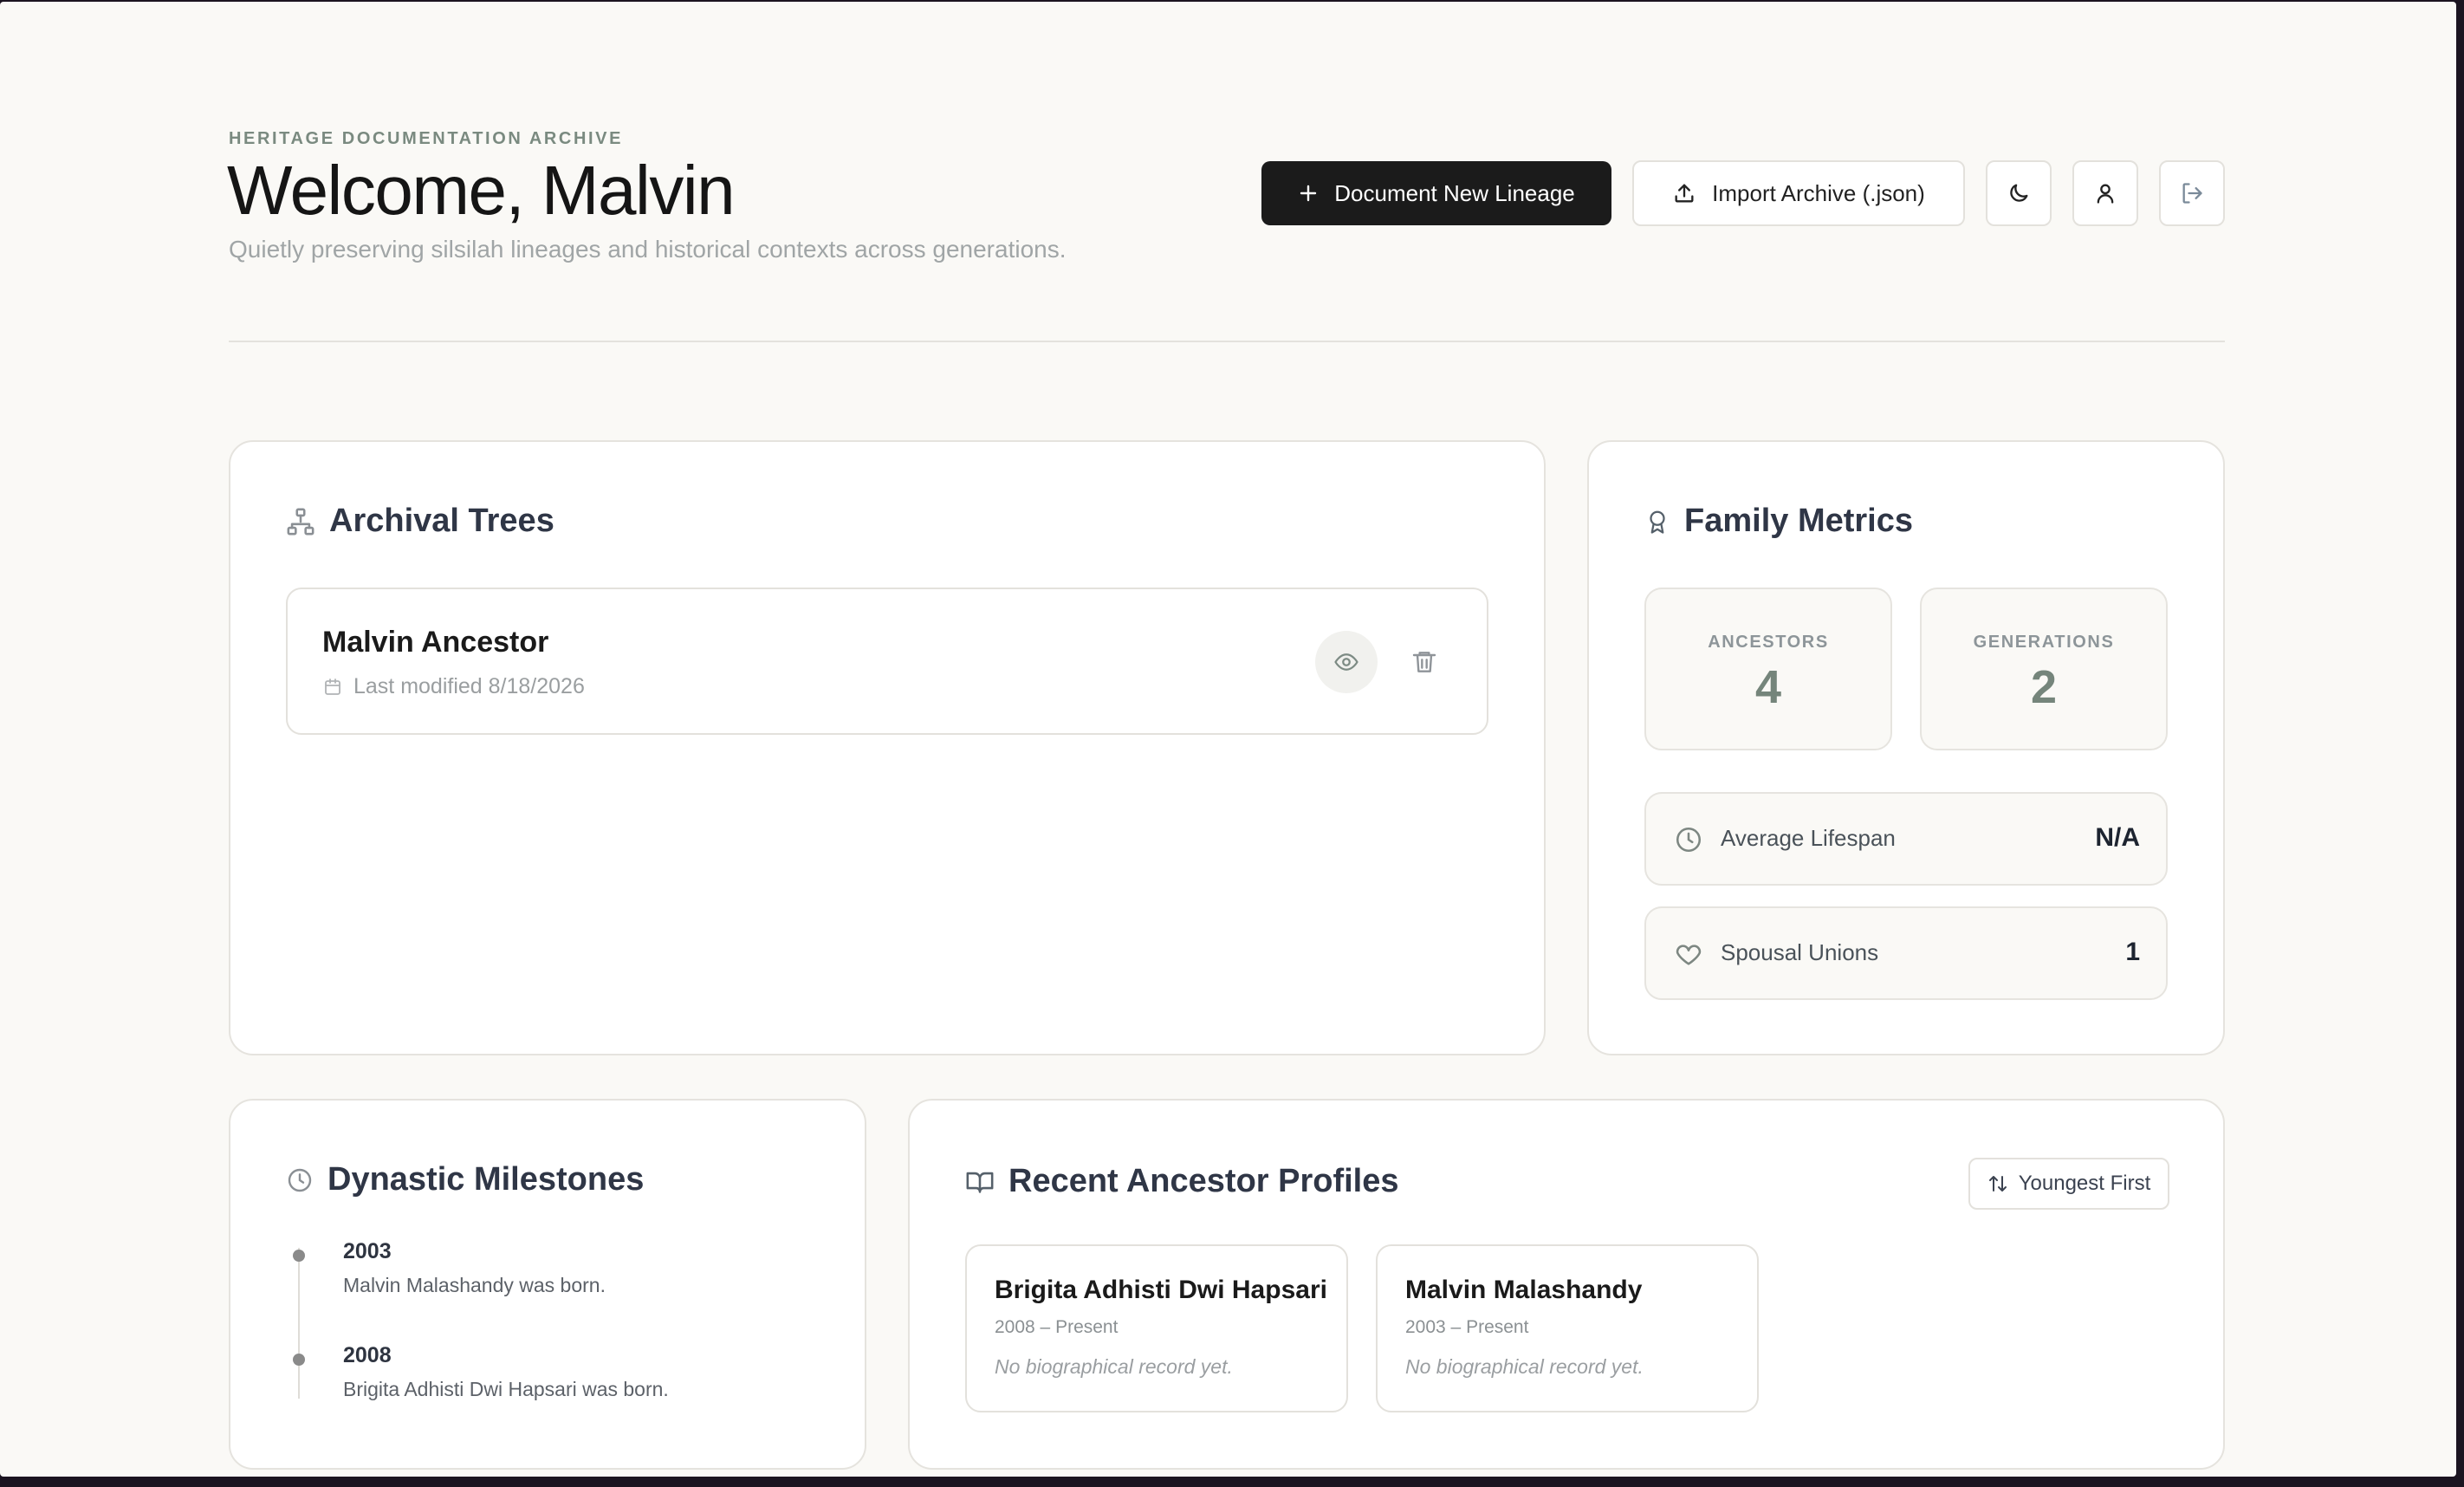 Image resolution: width=2464 pixels, height=1487 pixels. Describe the element at coordinates (2044, 642) in the screenshot. I see `generations-stat-label: GENERATIONS` at that location.